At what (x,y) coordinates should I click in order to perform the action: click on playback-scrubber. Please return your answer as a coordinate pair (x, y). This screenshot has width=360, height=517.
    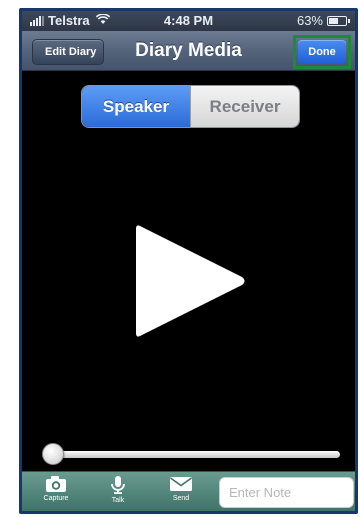
    Looking at the image, I should click on (190, 453).